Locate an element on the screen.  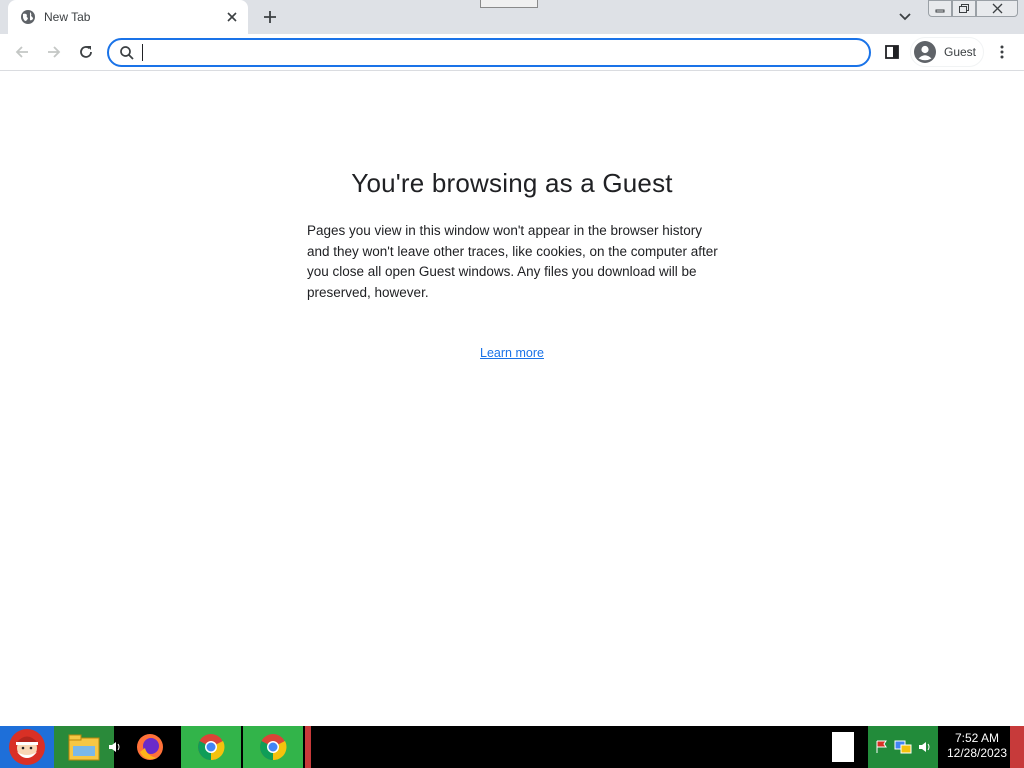
clock-time: 7:52 AM is located at coordinates (977, 738).